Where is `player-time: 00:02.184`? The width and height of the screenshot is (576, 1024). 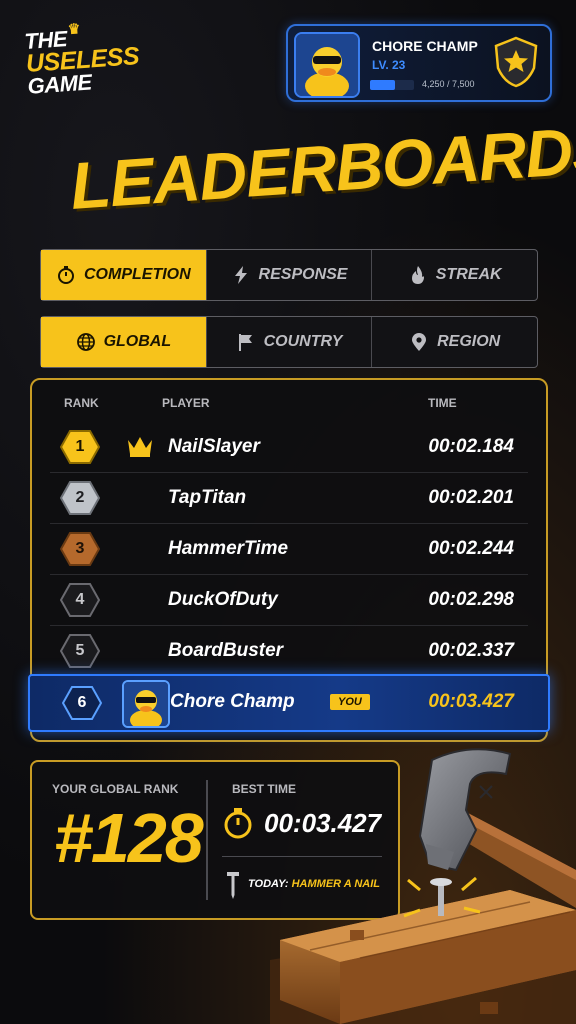
player-time: 00:02.184 is located at coordinates (471, 446).